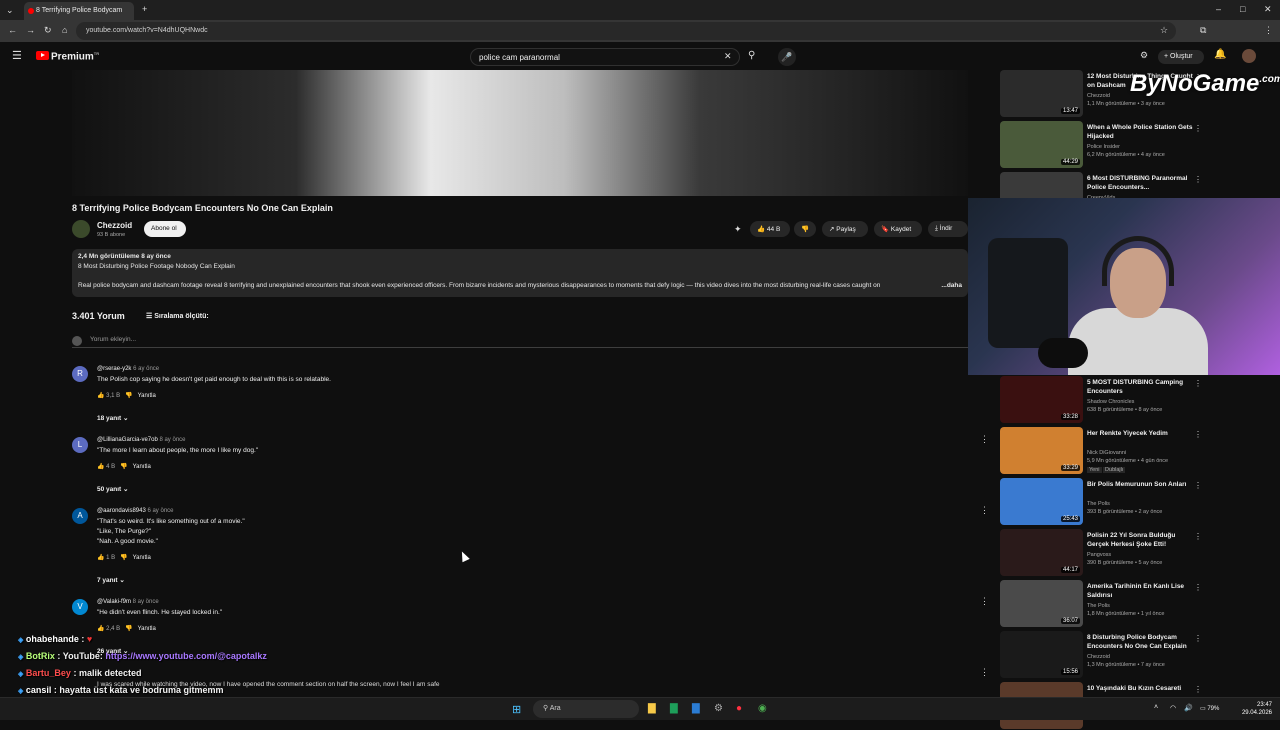  What do you see at coordinates (1203, 30) in the screenshot?
I see `extensions-icon: ⧉` at bounding box center [1203, 30].